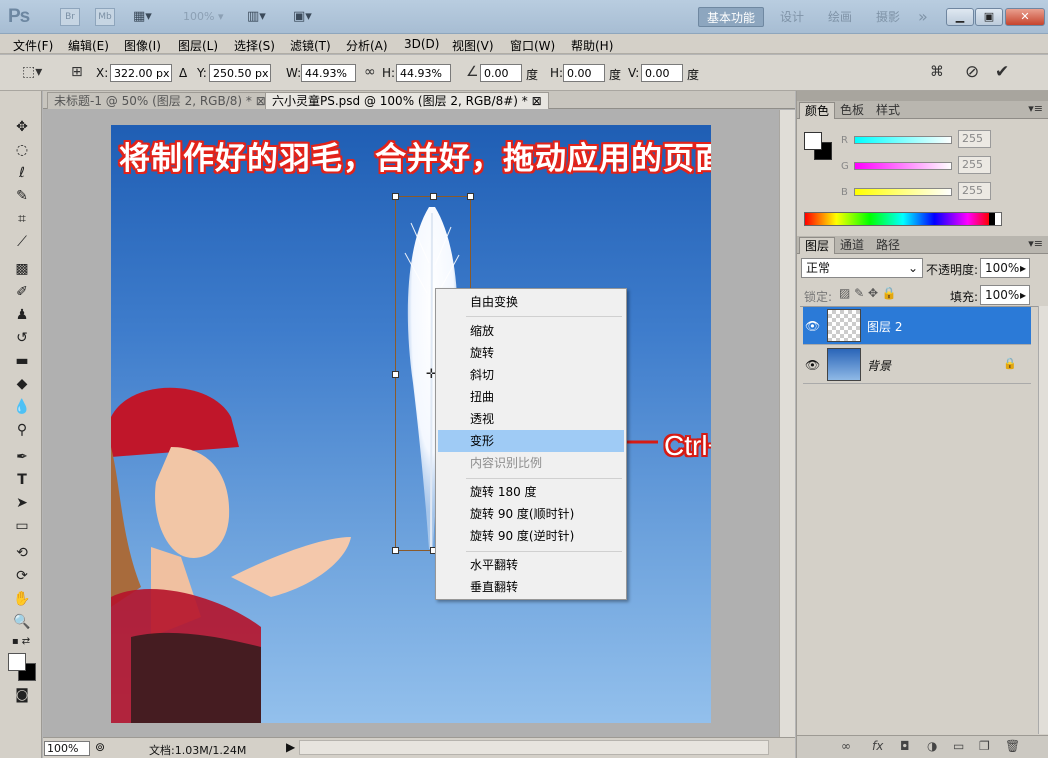 The image size is (1048, 758). What do you see at coordinates (256, 16) in the screenshot?
I see `arrange-documents-icon: ▥▾` at bounding box center [256, 16].